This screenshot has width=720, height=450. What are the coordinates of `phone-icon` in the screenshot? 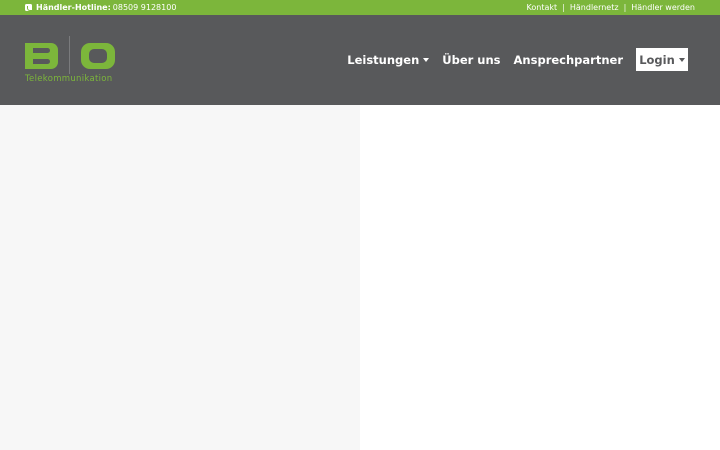 It's located at (28, 7).